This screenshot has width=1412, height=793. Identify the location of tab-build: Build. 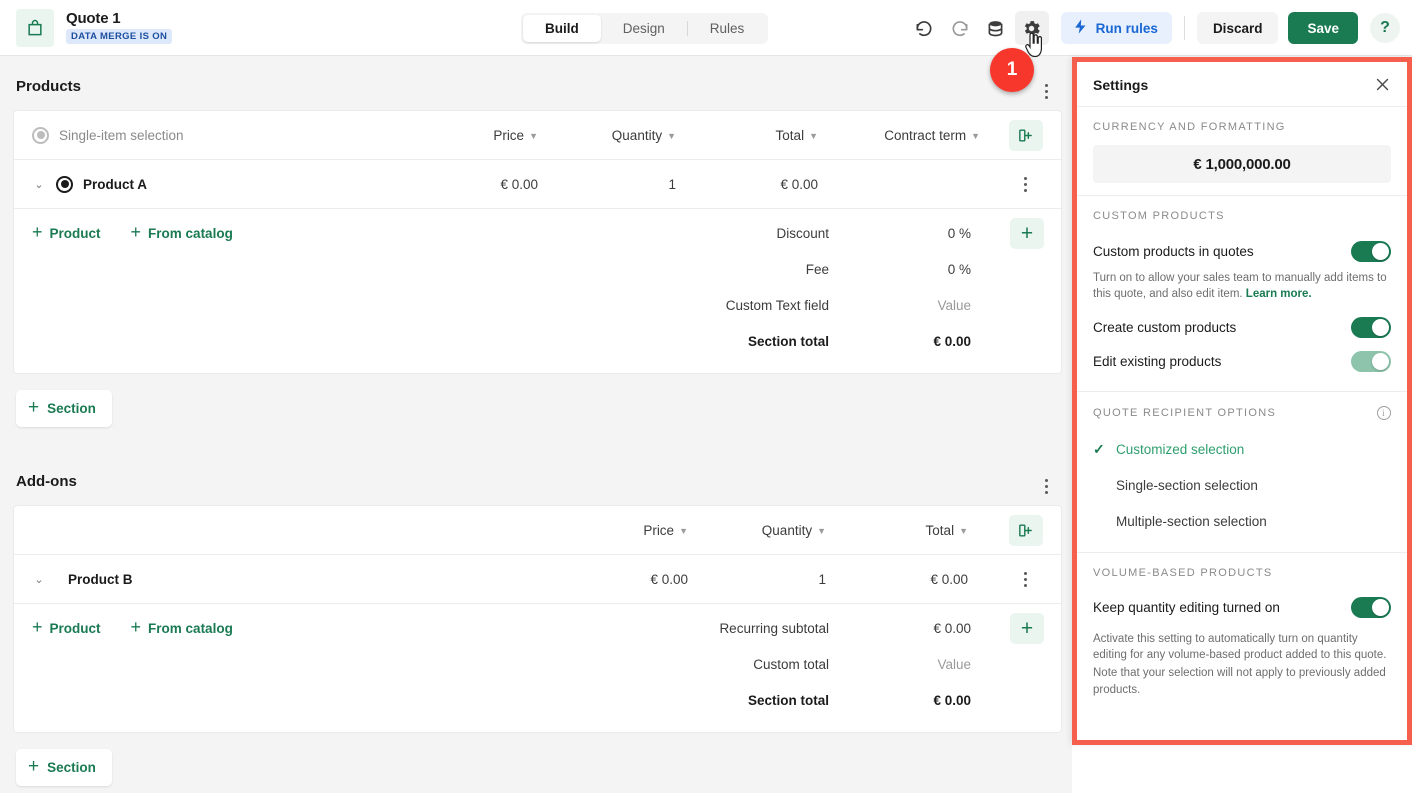
(562, 28).